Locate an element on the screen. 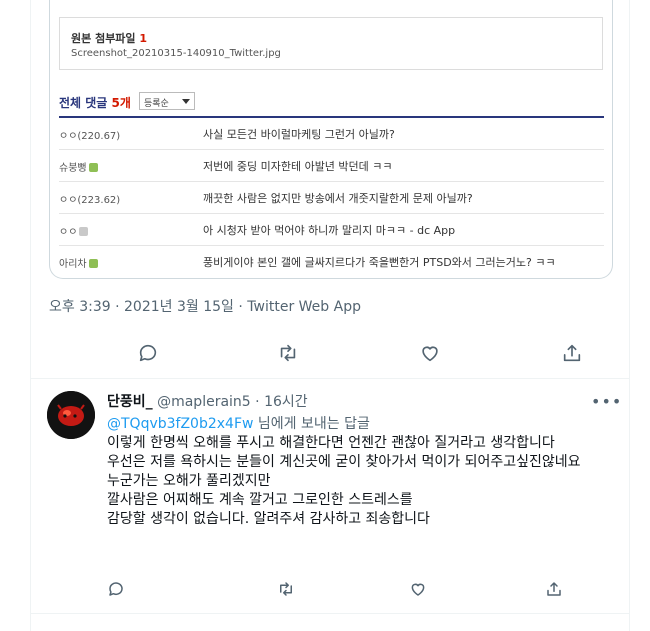 The height and width of the screenshot is (631, 650). comment-nick: ㅇㅇ is located at coordinates (74, 230).